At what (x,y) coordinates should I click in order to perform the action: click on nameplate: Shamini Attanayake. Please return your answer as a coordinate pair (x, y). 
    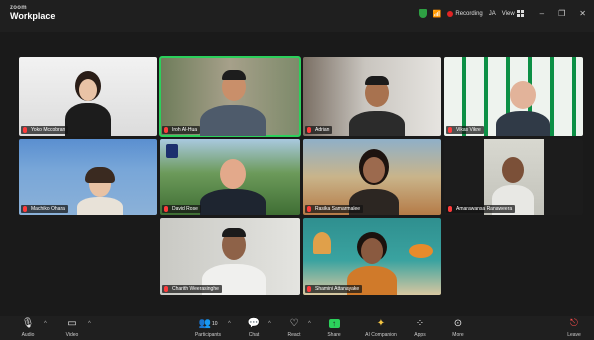
    Looking at the image, I should click on (334, 289).